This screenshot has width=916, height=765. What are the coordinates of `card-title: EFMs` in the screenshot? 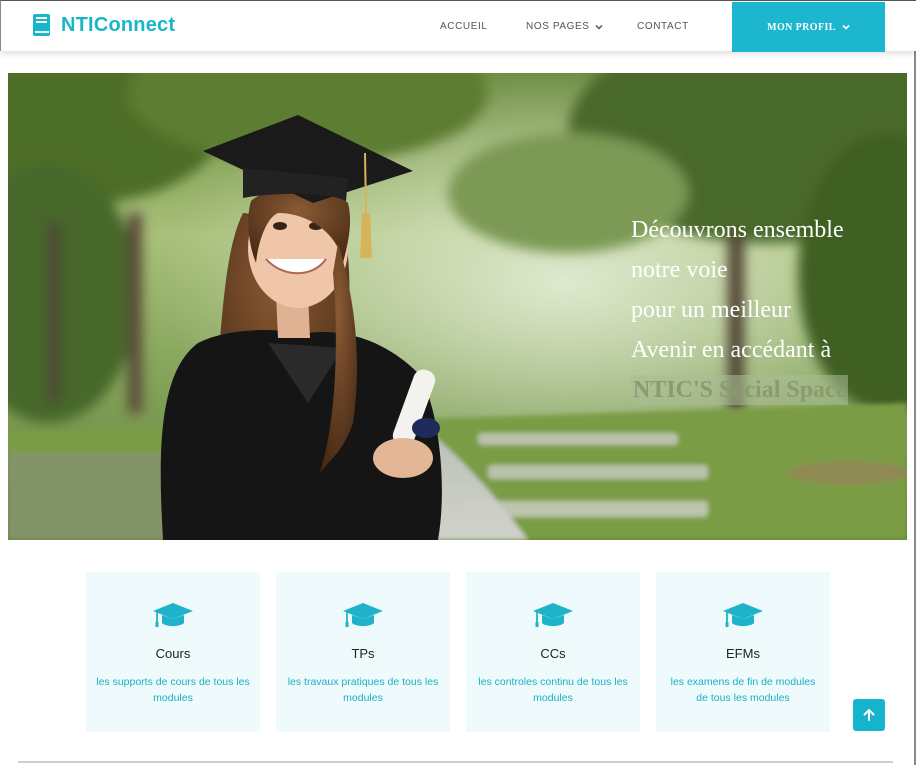 It's located at (743, 653).